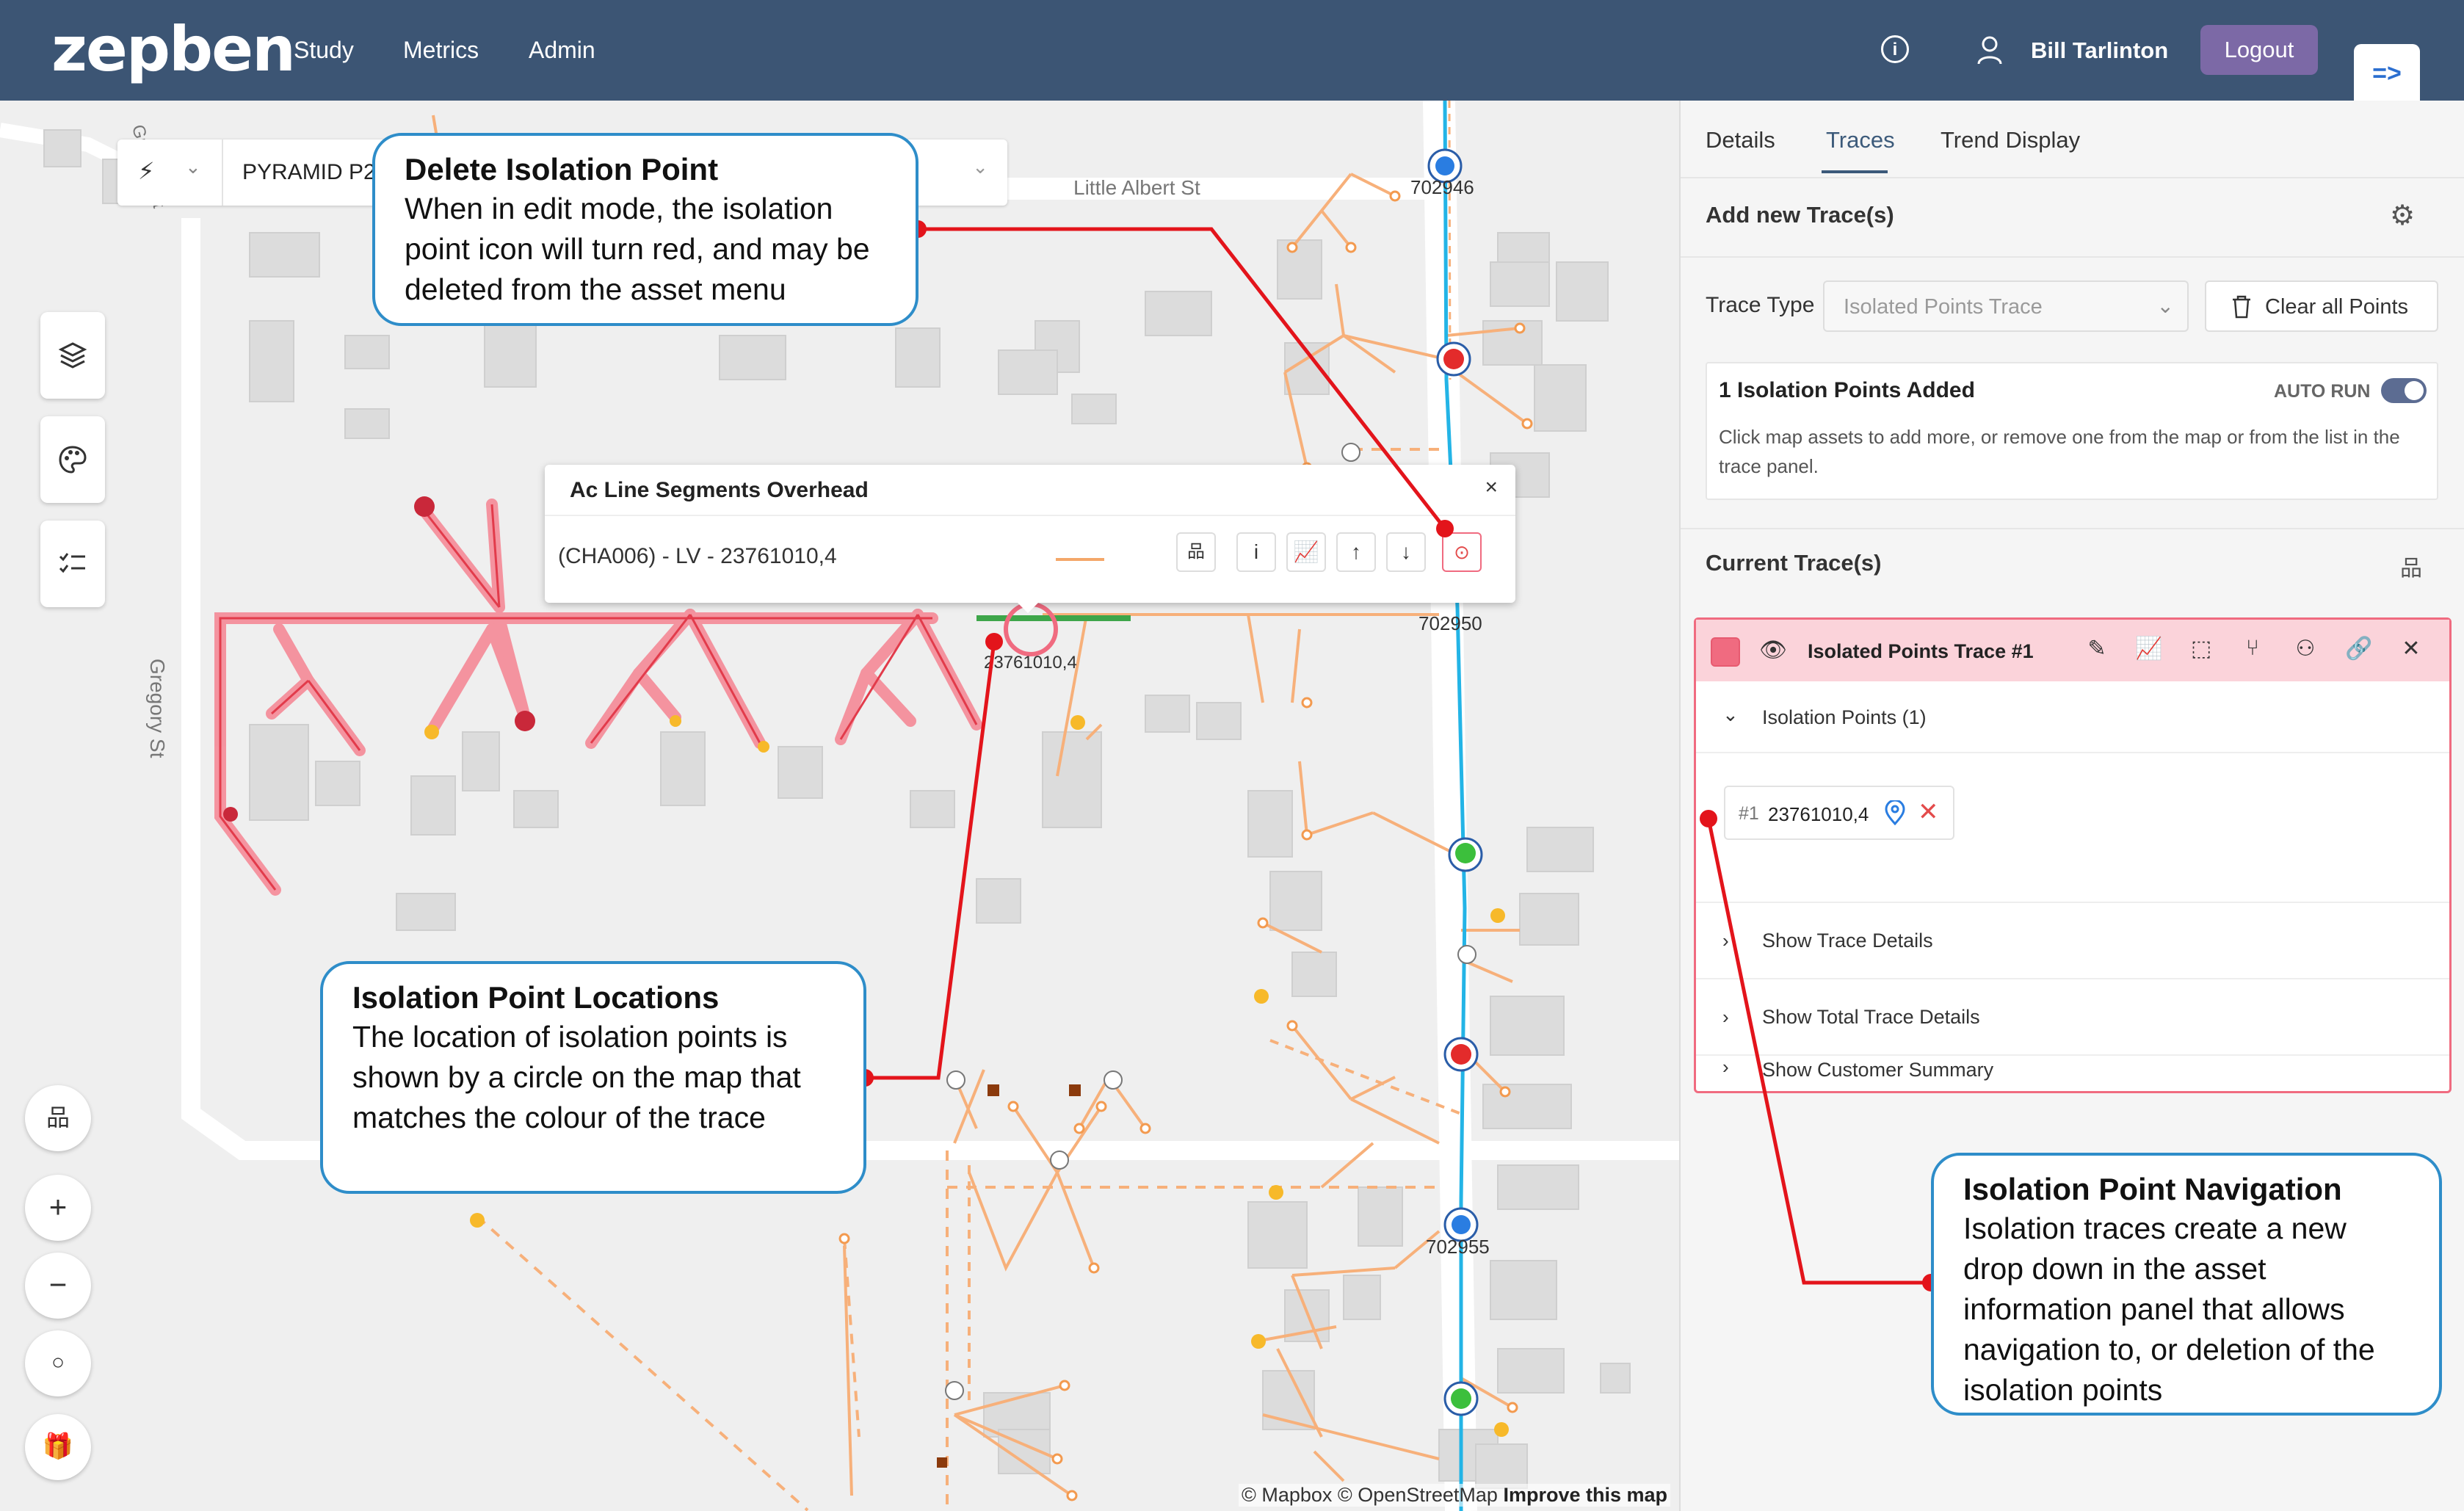 The height and width of the screenshot is (1511, 2464). What do you see at coordinates (2072, 1017) in the screenshot?
I see `show-total-trace-details-row: › Show Total Trace Details` at bounding box center [2072, 1017].